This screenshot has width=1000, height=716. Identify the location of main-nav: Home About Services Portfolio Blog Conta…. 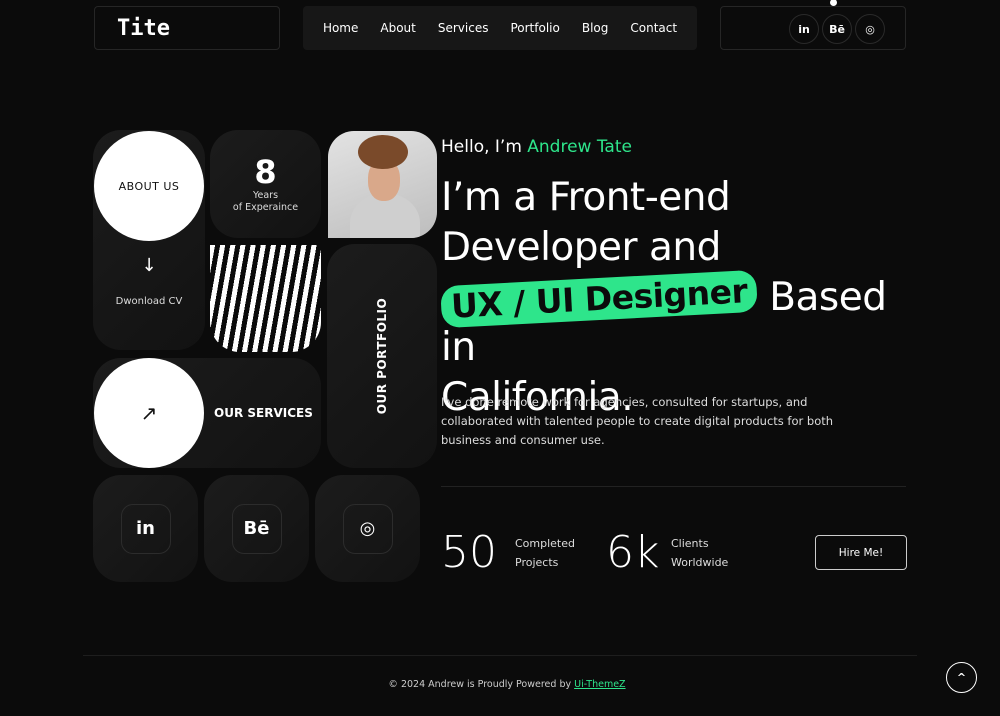
(500, 28).